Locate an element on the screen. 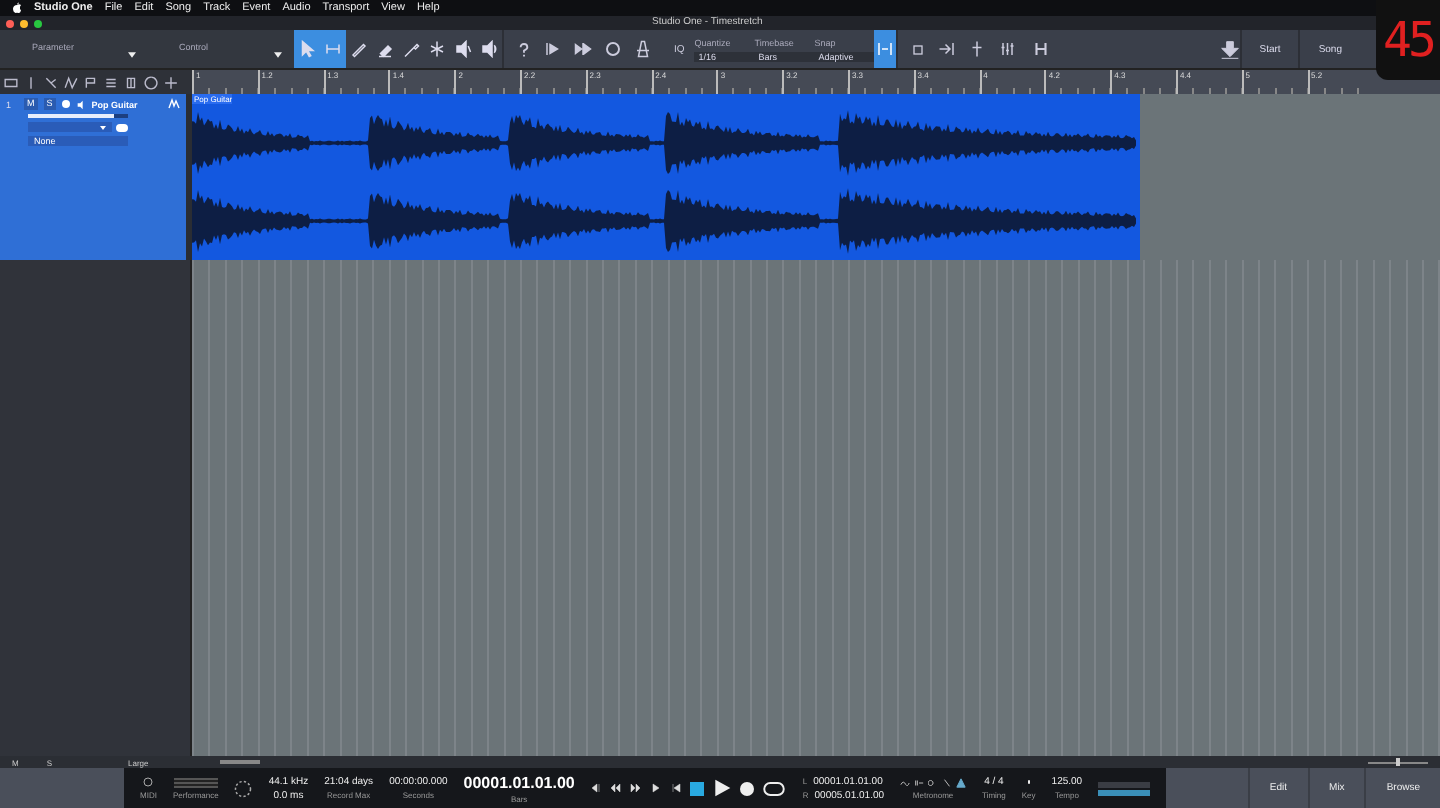  arrow-to-line-icon is located at coordinates (947, 49).